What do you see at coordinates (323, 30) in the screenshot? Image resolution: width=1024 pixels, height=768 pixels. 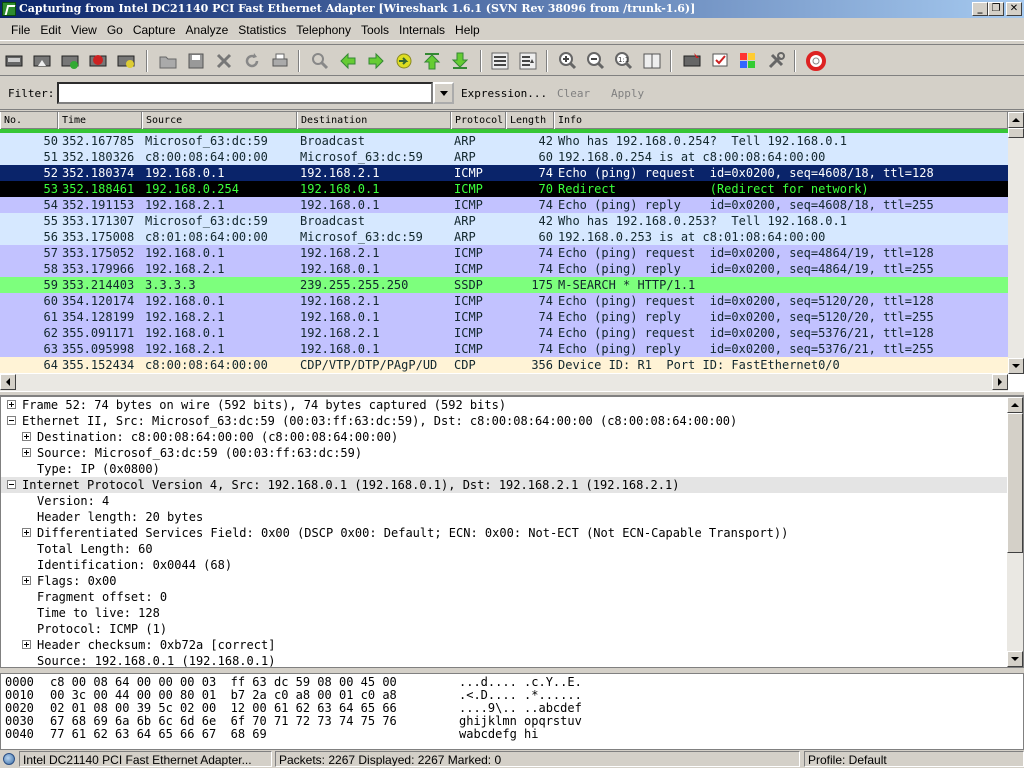 I see `menu-telephony: Telephony` at bounding box center [323, 30].